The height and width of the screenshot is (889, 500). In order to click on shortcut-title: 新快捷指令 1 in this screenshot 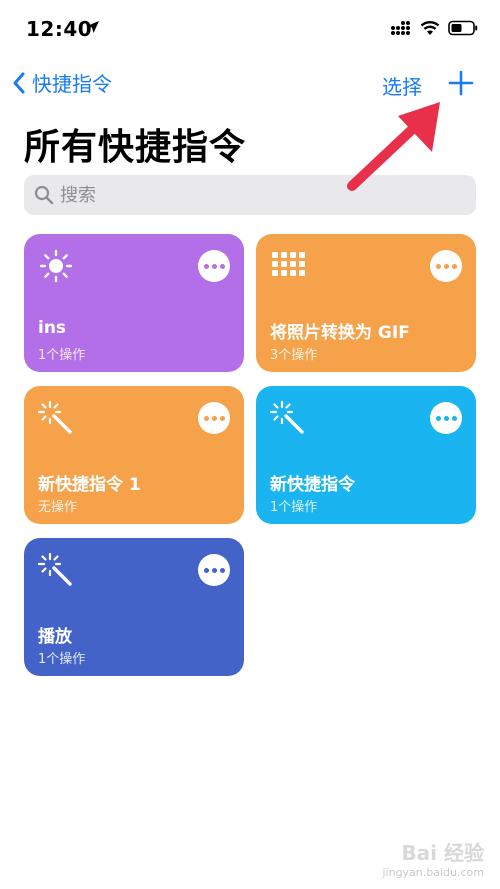, I will do `click(89, 485)`.